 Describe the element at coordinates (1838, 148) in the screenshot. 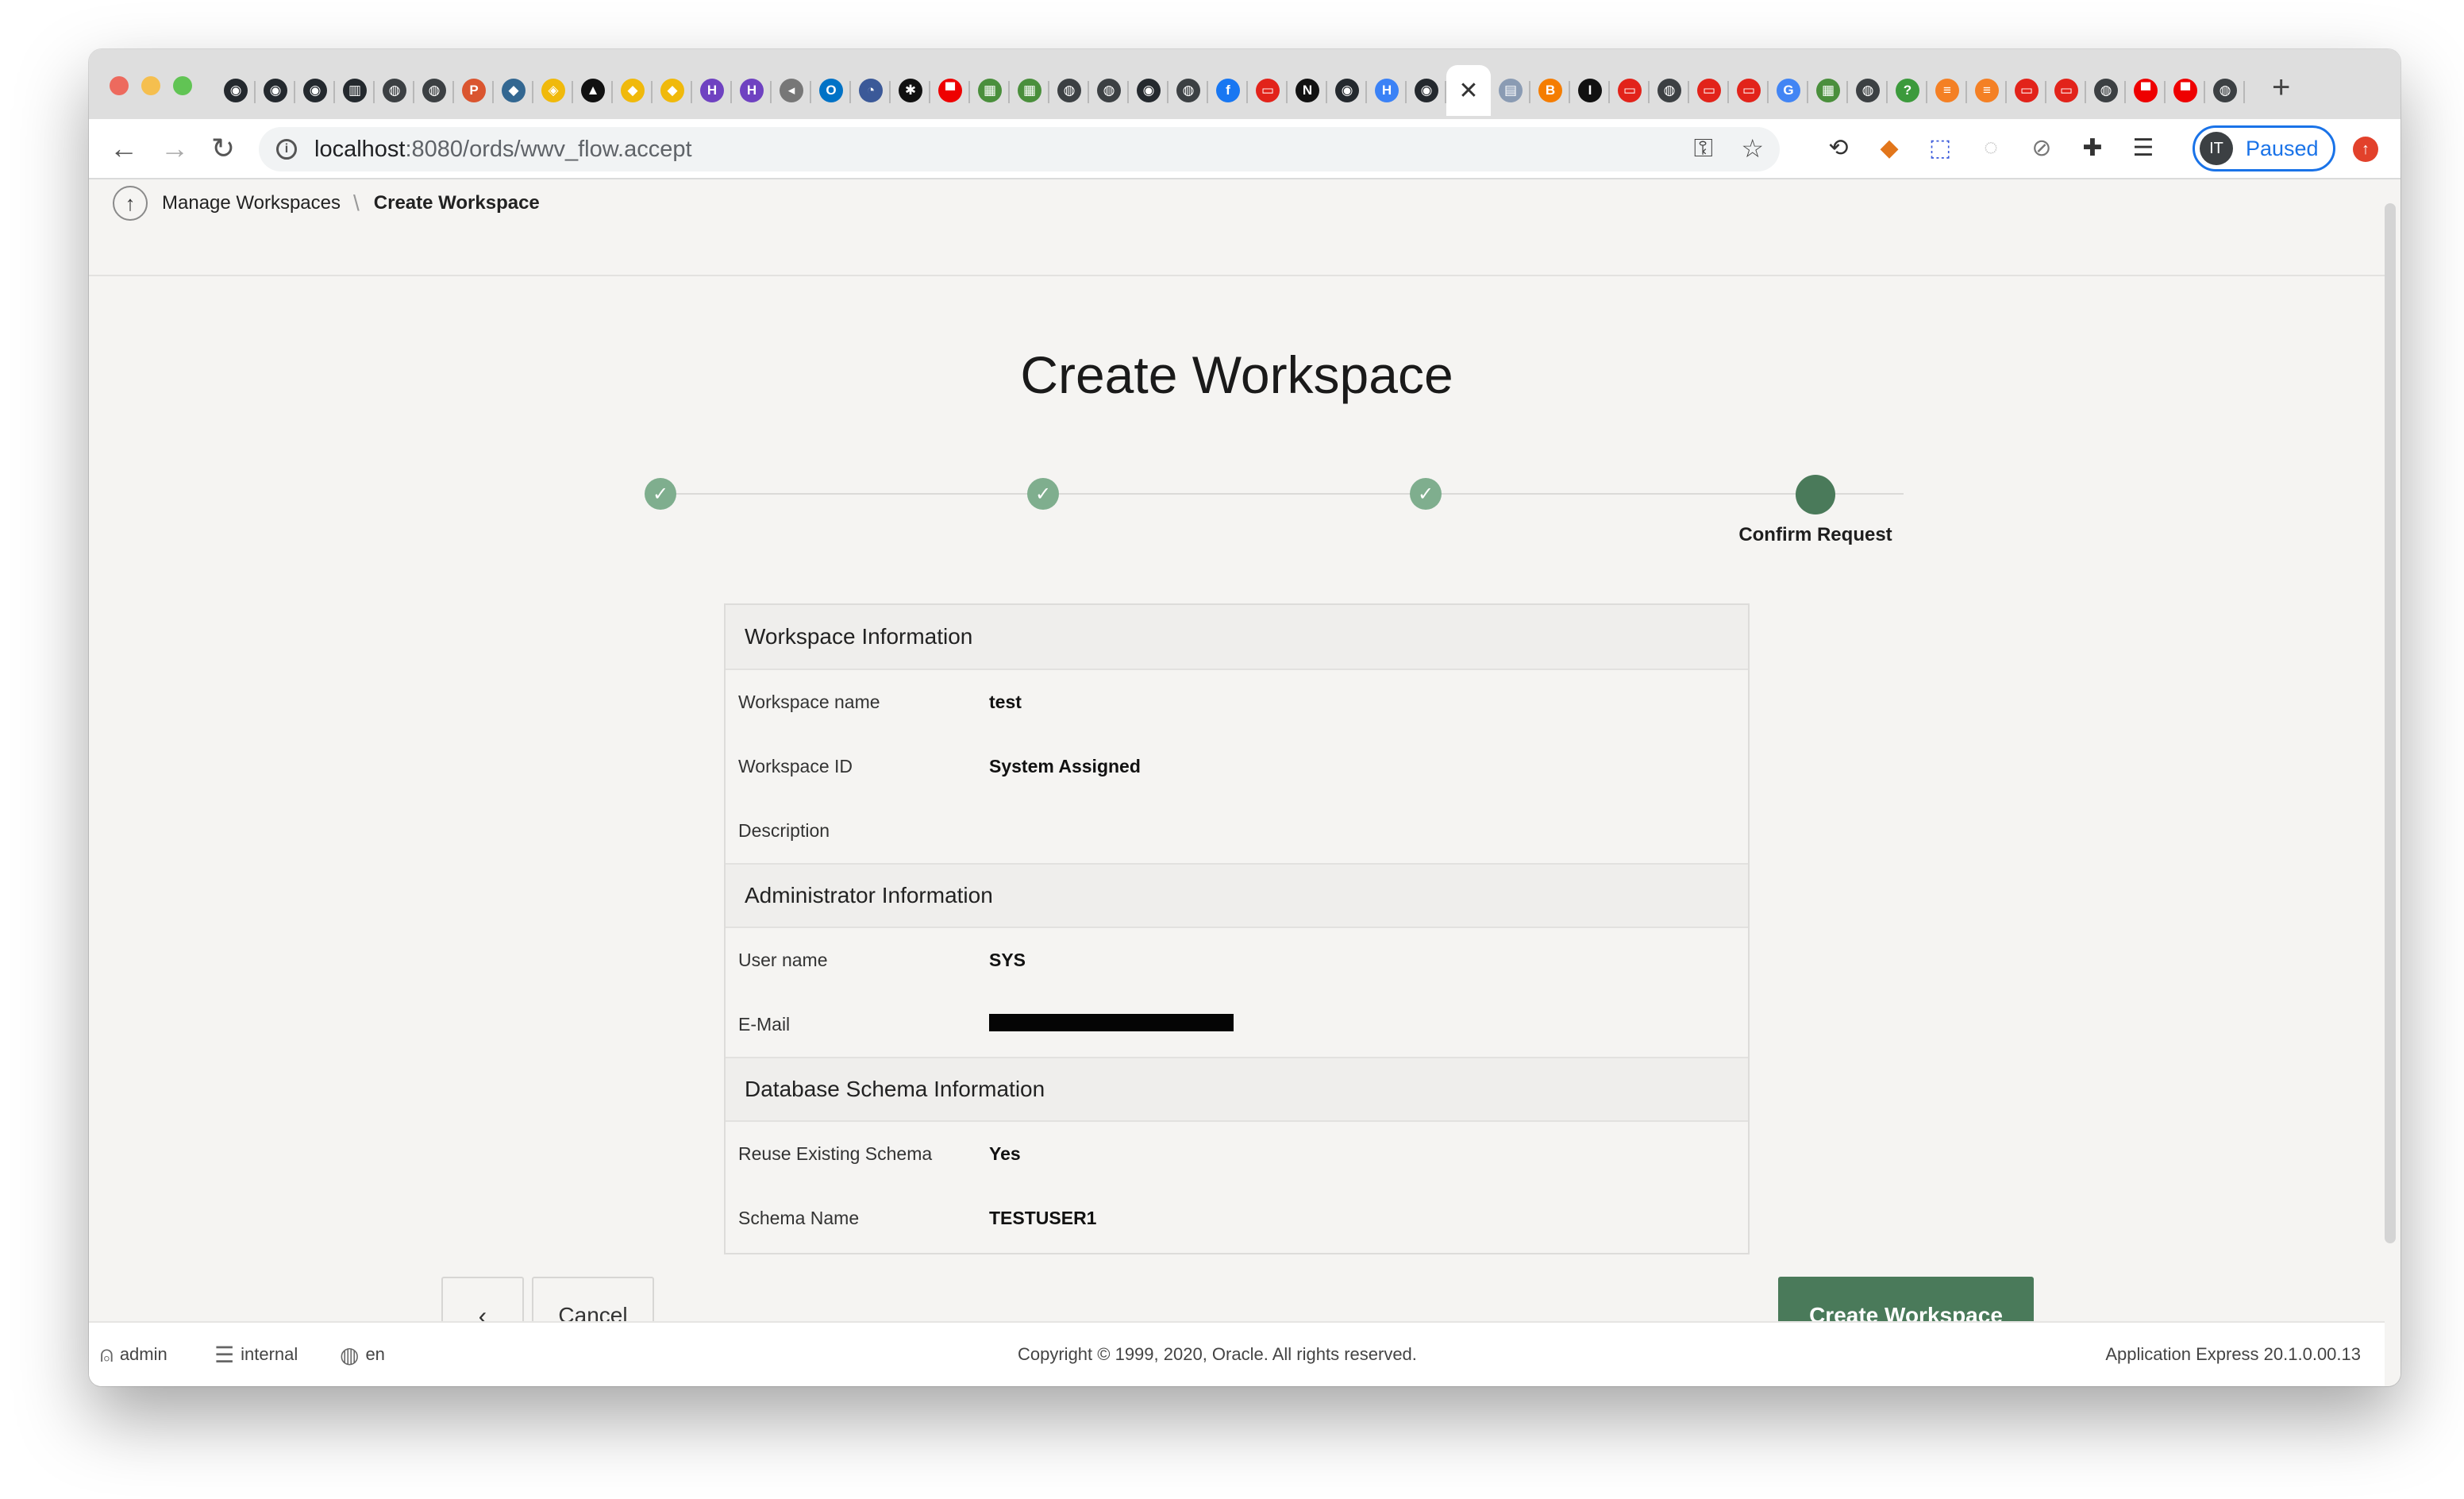

I see `sync-extension-icon: ⟲` at that location.